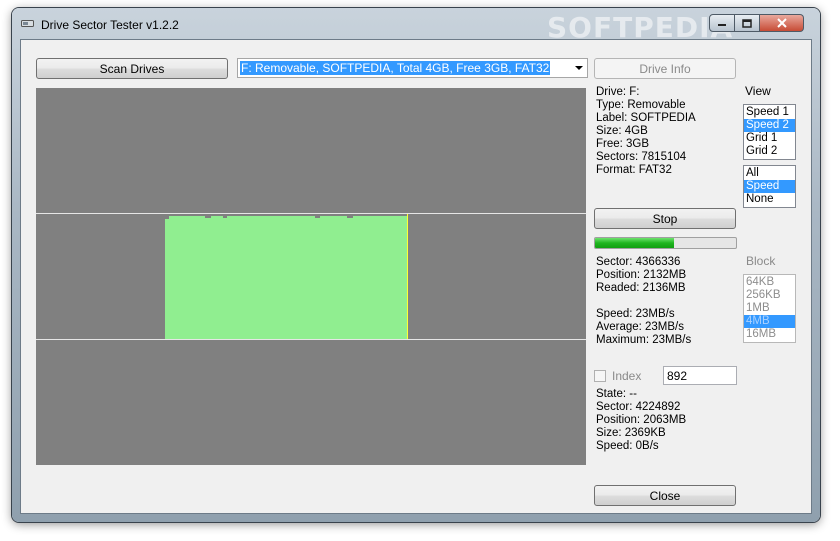 This screenshot has height=541, width=840. I want to click on state-line: Position: 2063MB, so click(641, 420).